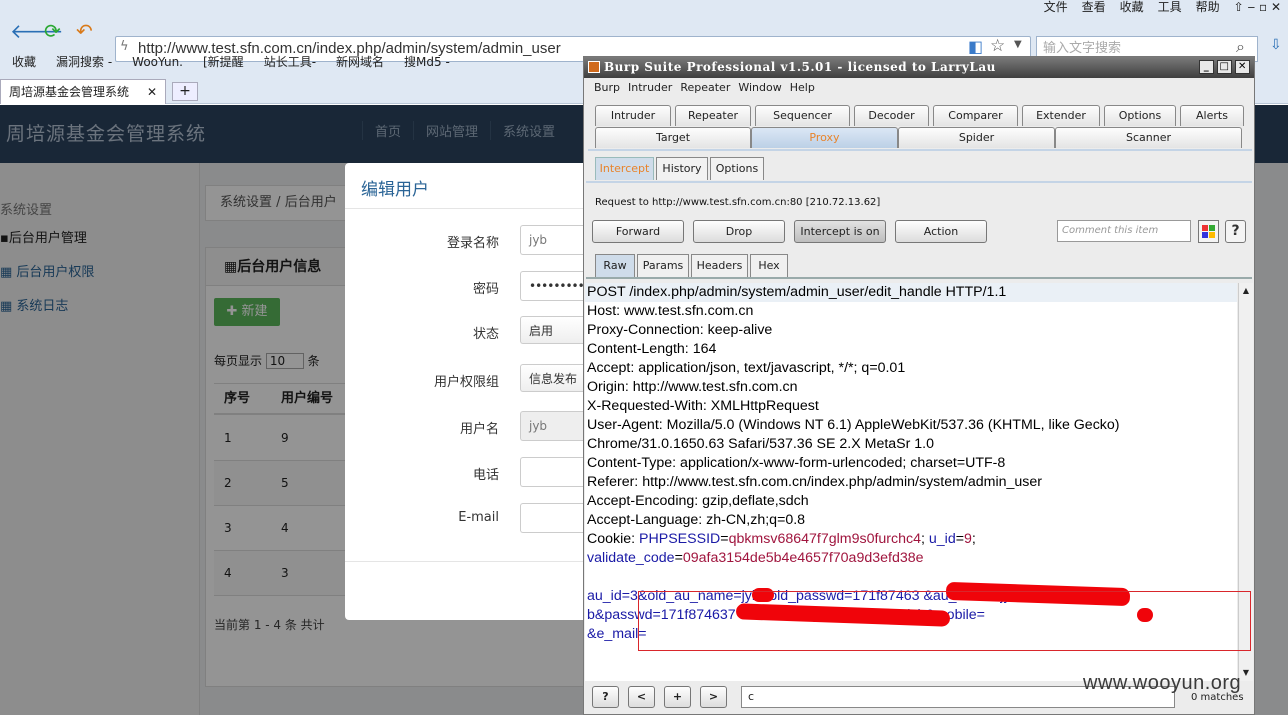  What do you see at coordinates (1208, 231) in the screenshot?
I see `highlight-color-icon` at bounding box center [1208, 231].